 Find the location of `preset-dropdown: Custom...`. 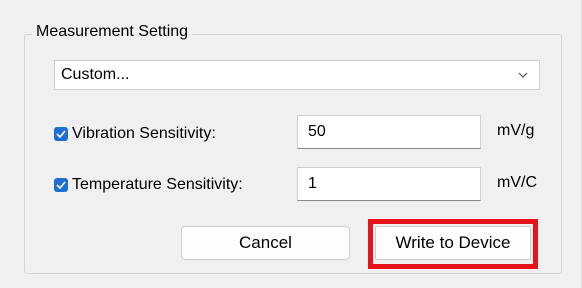

preset-dropdown: Custom... is located at coordinates (297, 75).